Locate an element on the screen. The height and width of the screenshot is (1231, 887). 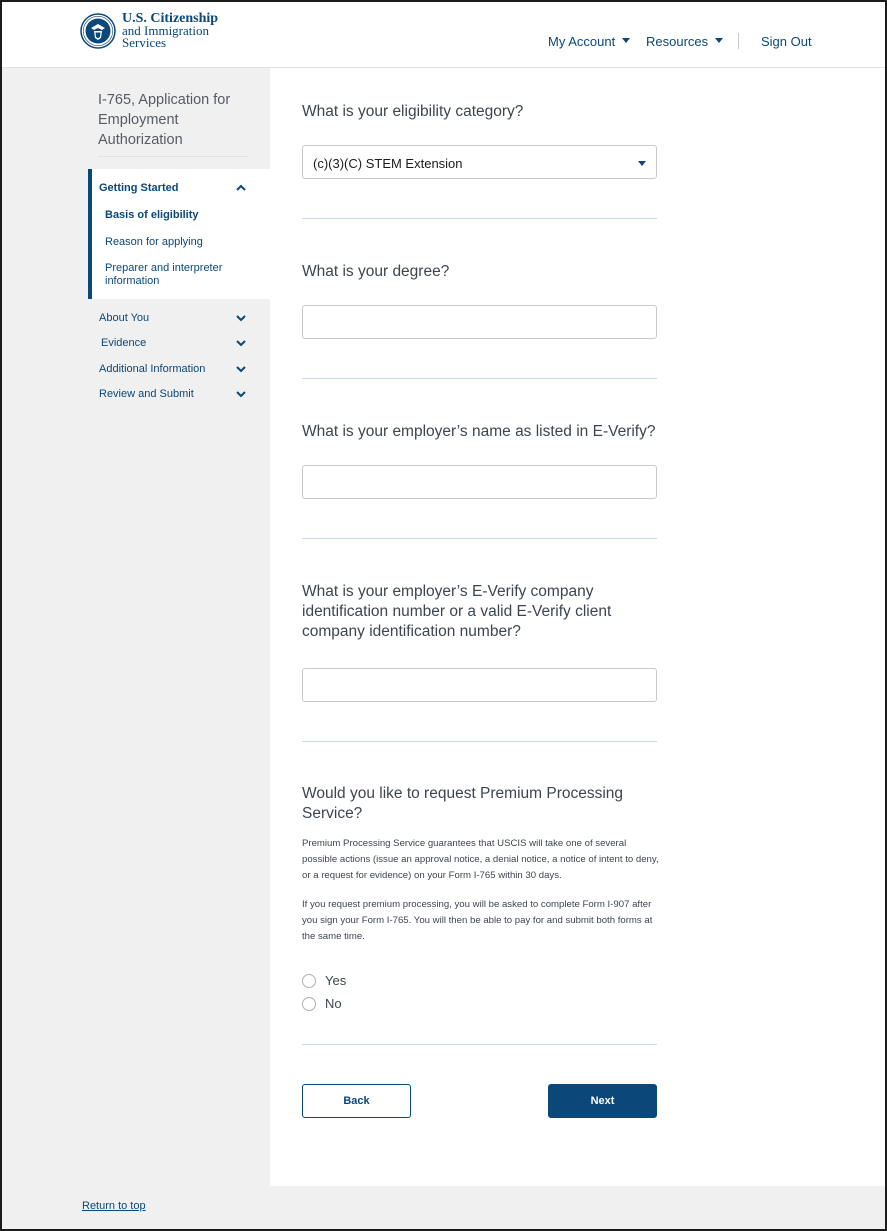
logo-line-3: Services is located at coordinates (144, 42).